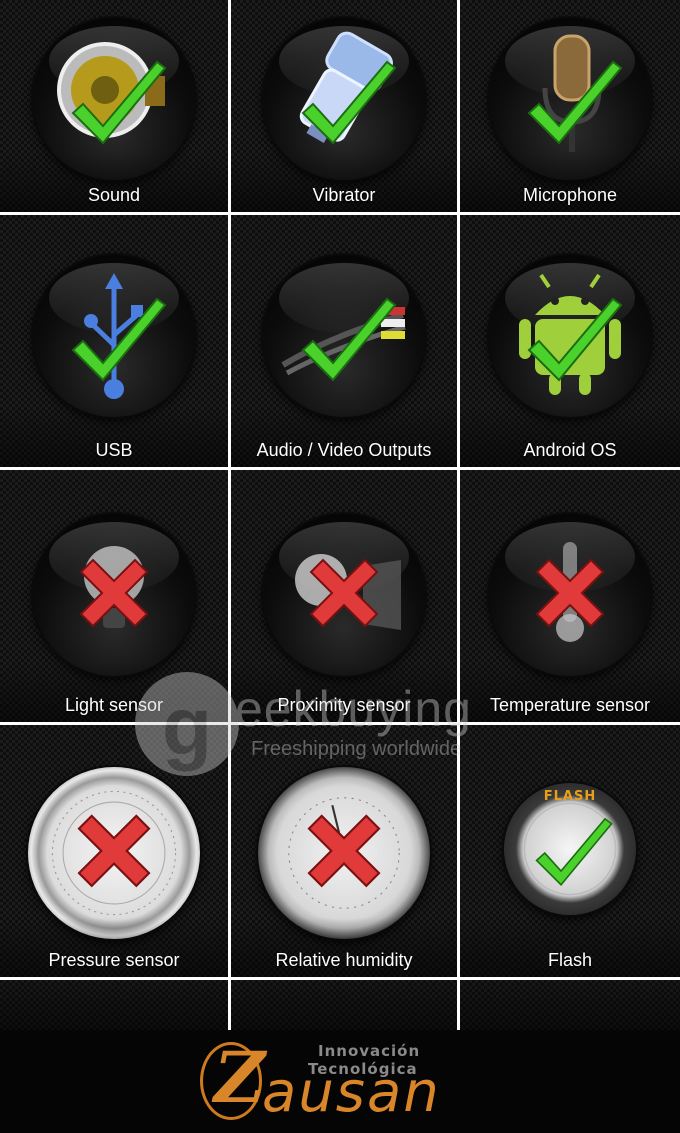 The height and width of the screenshot is (1133, 680). I want to click on tile-label: Audio / Video Outputs, so click(344, 450).